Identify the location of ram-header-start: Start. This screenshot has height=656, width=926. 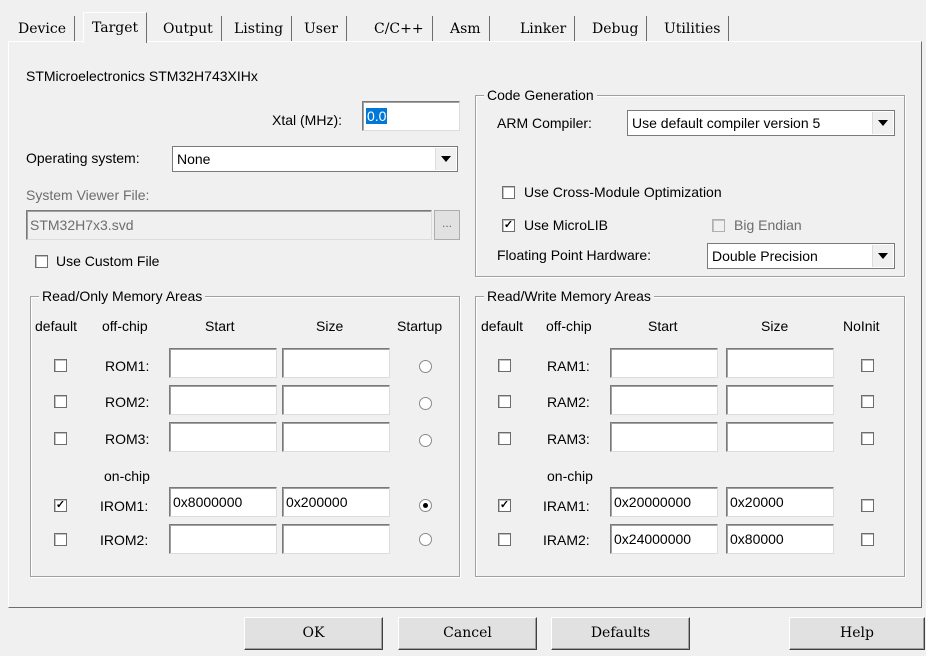
(663, 326).